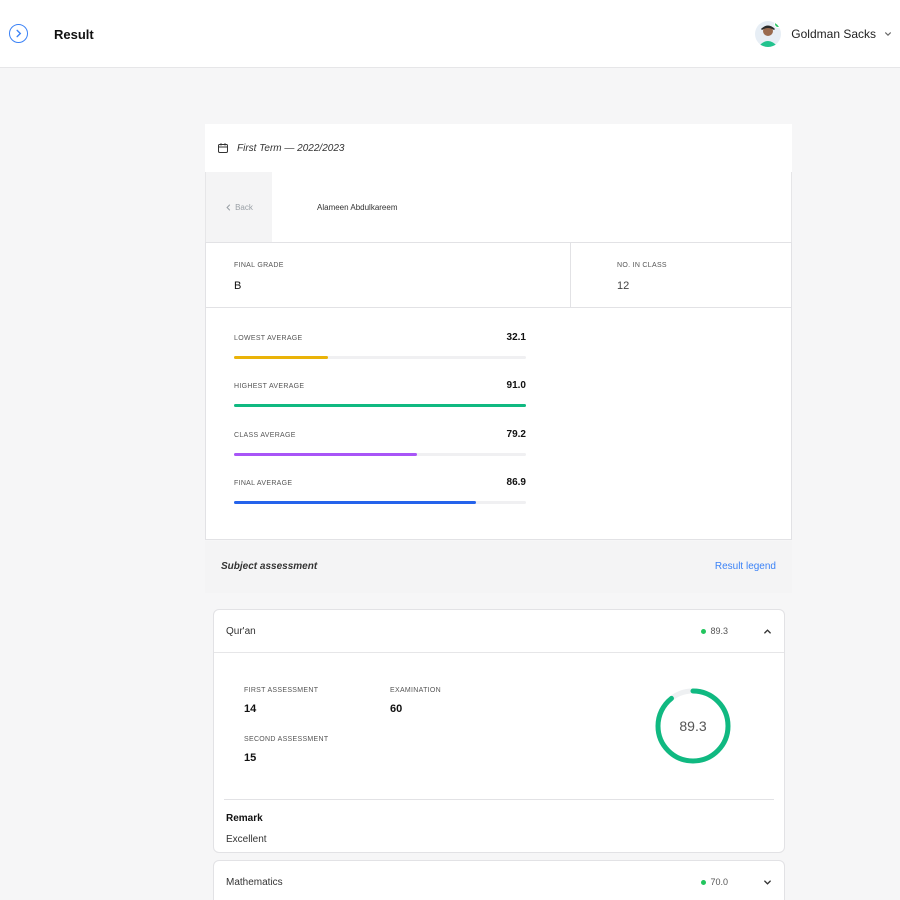 The width and height of the screenshot is (900, 900). What do you see at coordinates (281, 701) in the screenshot?
I see `first-assessment: FIRST ASSESSMENT 14` at bounding box center [281, 701].